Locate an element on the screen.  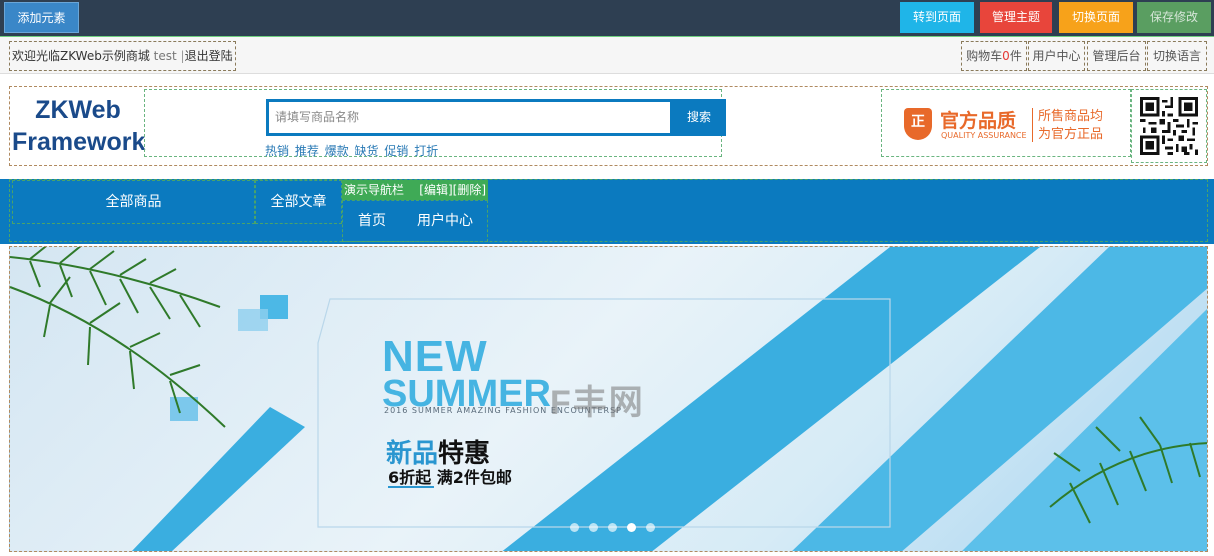
user-center-link: 用户中心 is located at coordinates (1056, 56).